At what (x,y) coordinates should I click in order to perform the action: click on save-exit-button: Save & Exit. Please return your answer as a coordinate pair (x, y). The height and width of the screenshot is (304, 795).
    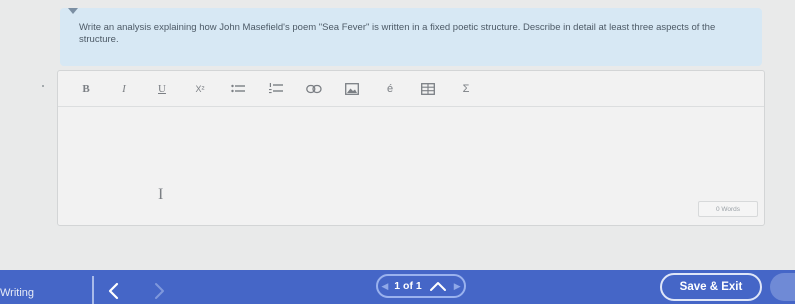
    Looking at the image, I should click on (711, 287).